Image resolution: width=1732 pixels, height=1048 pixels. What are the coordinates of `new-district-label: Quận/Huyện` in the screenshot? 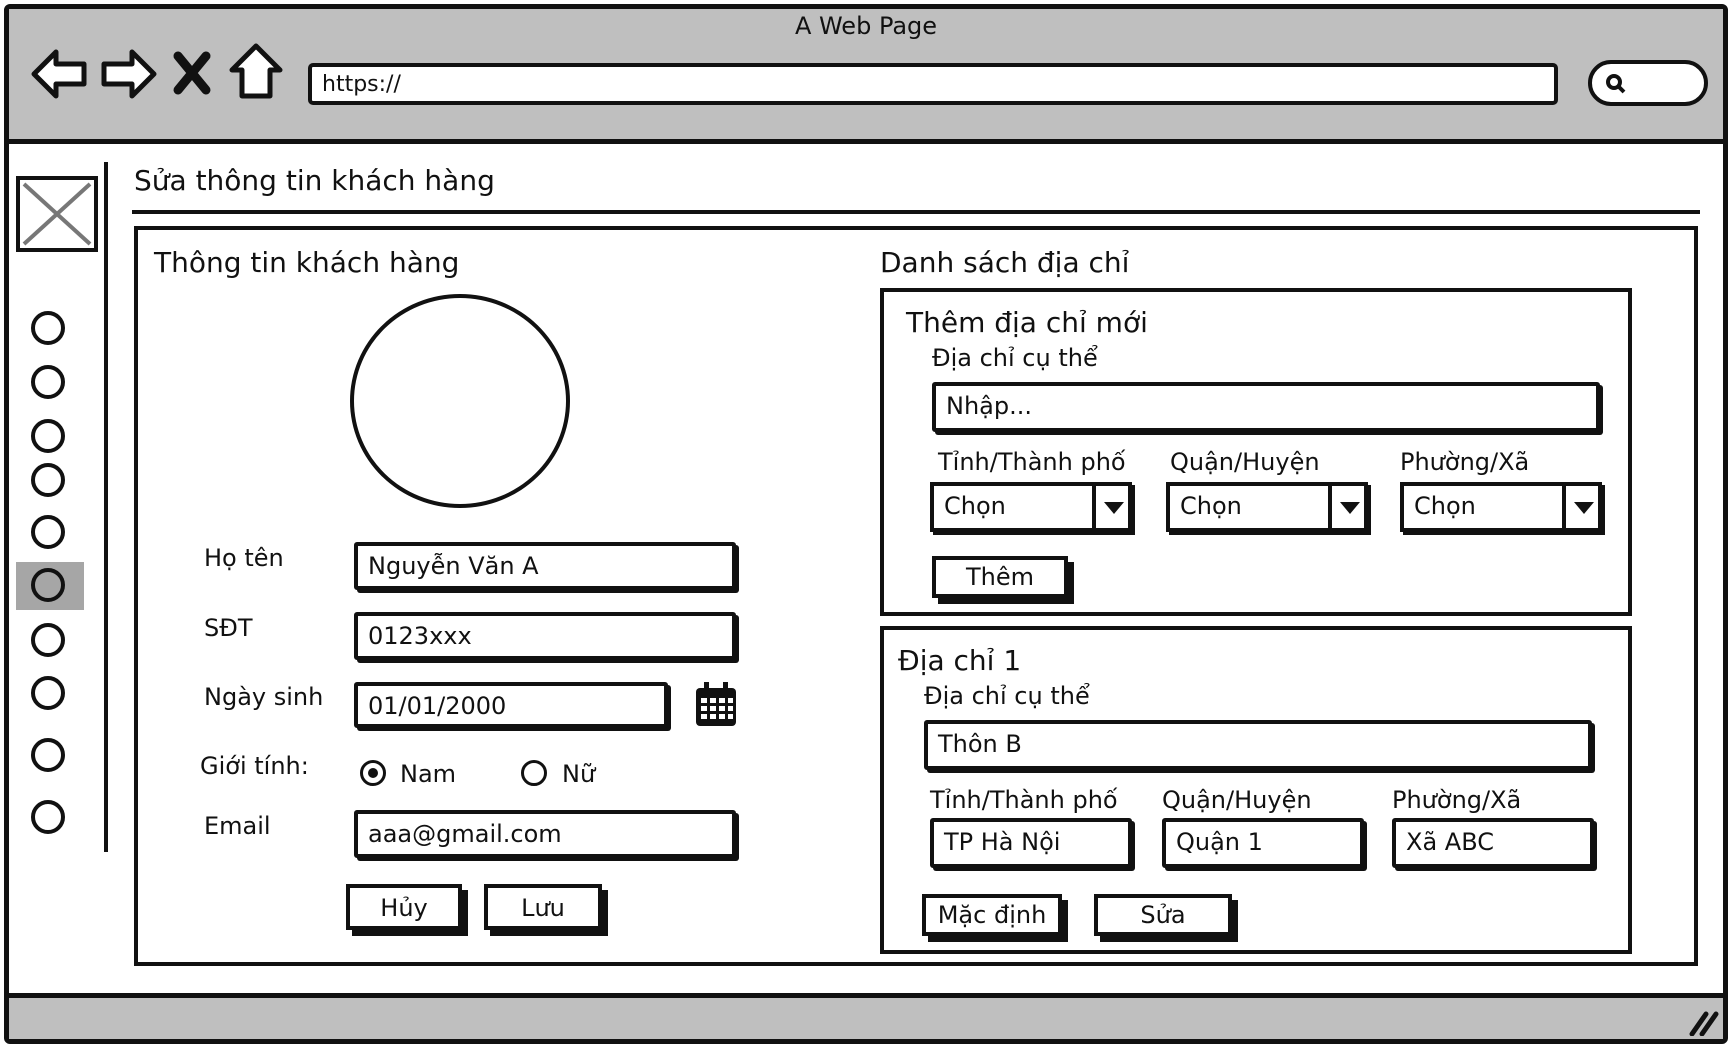 It's located at (1245, 462).